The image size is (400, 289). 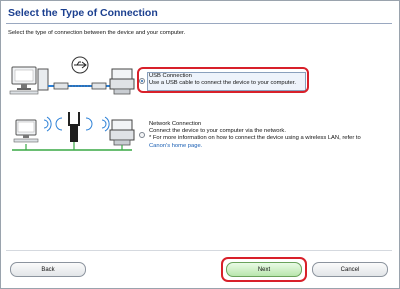 What do you see at coordinates (72, 75) in the screenshot?
I see `usb-connection-illustration` at bounding box center [72, 75].